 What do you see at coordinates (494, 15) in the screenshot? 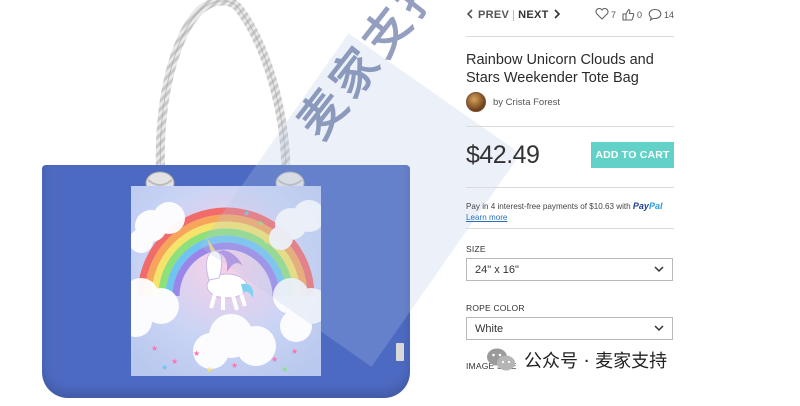
I see `prev-label: PREV` at bounding box center [494, 15].